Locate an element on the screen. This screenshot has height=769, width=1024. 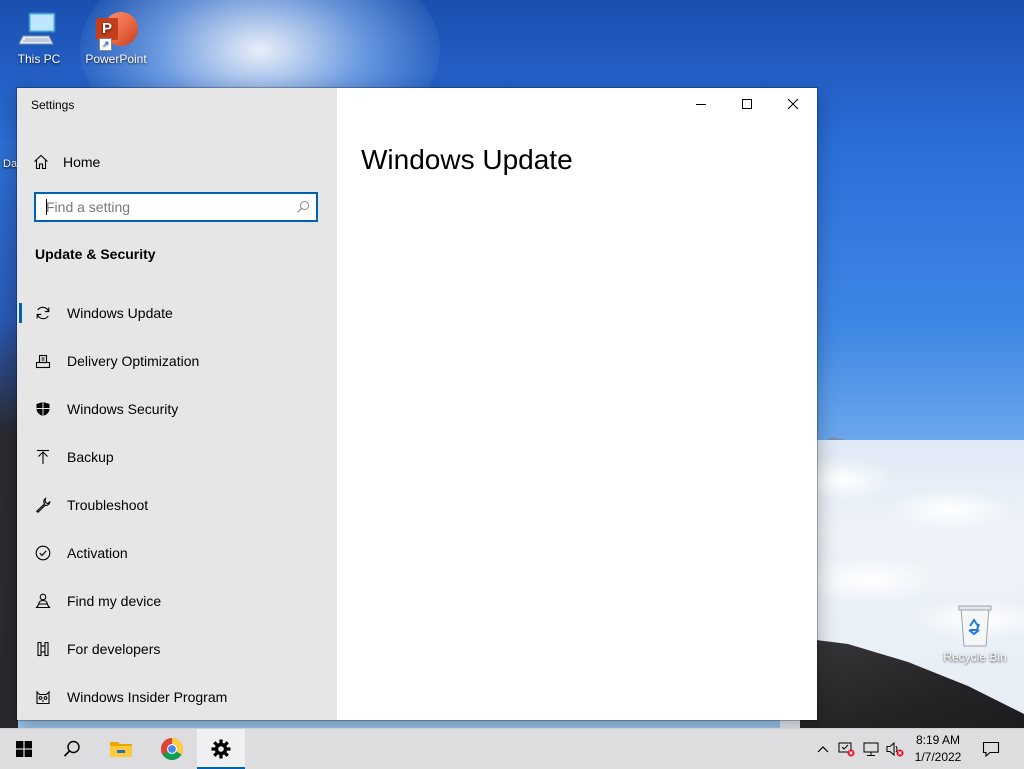
security-alert-icon is located at coordinates (846, 749).